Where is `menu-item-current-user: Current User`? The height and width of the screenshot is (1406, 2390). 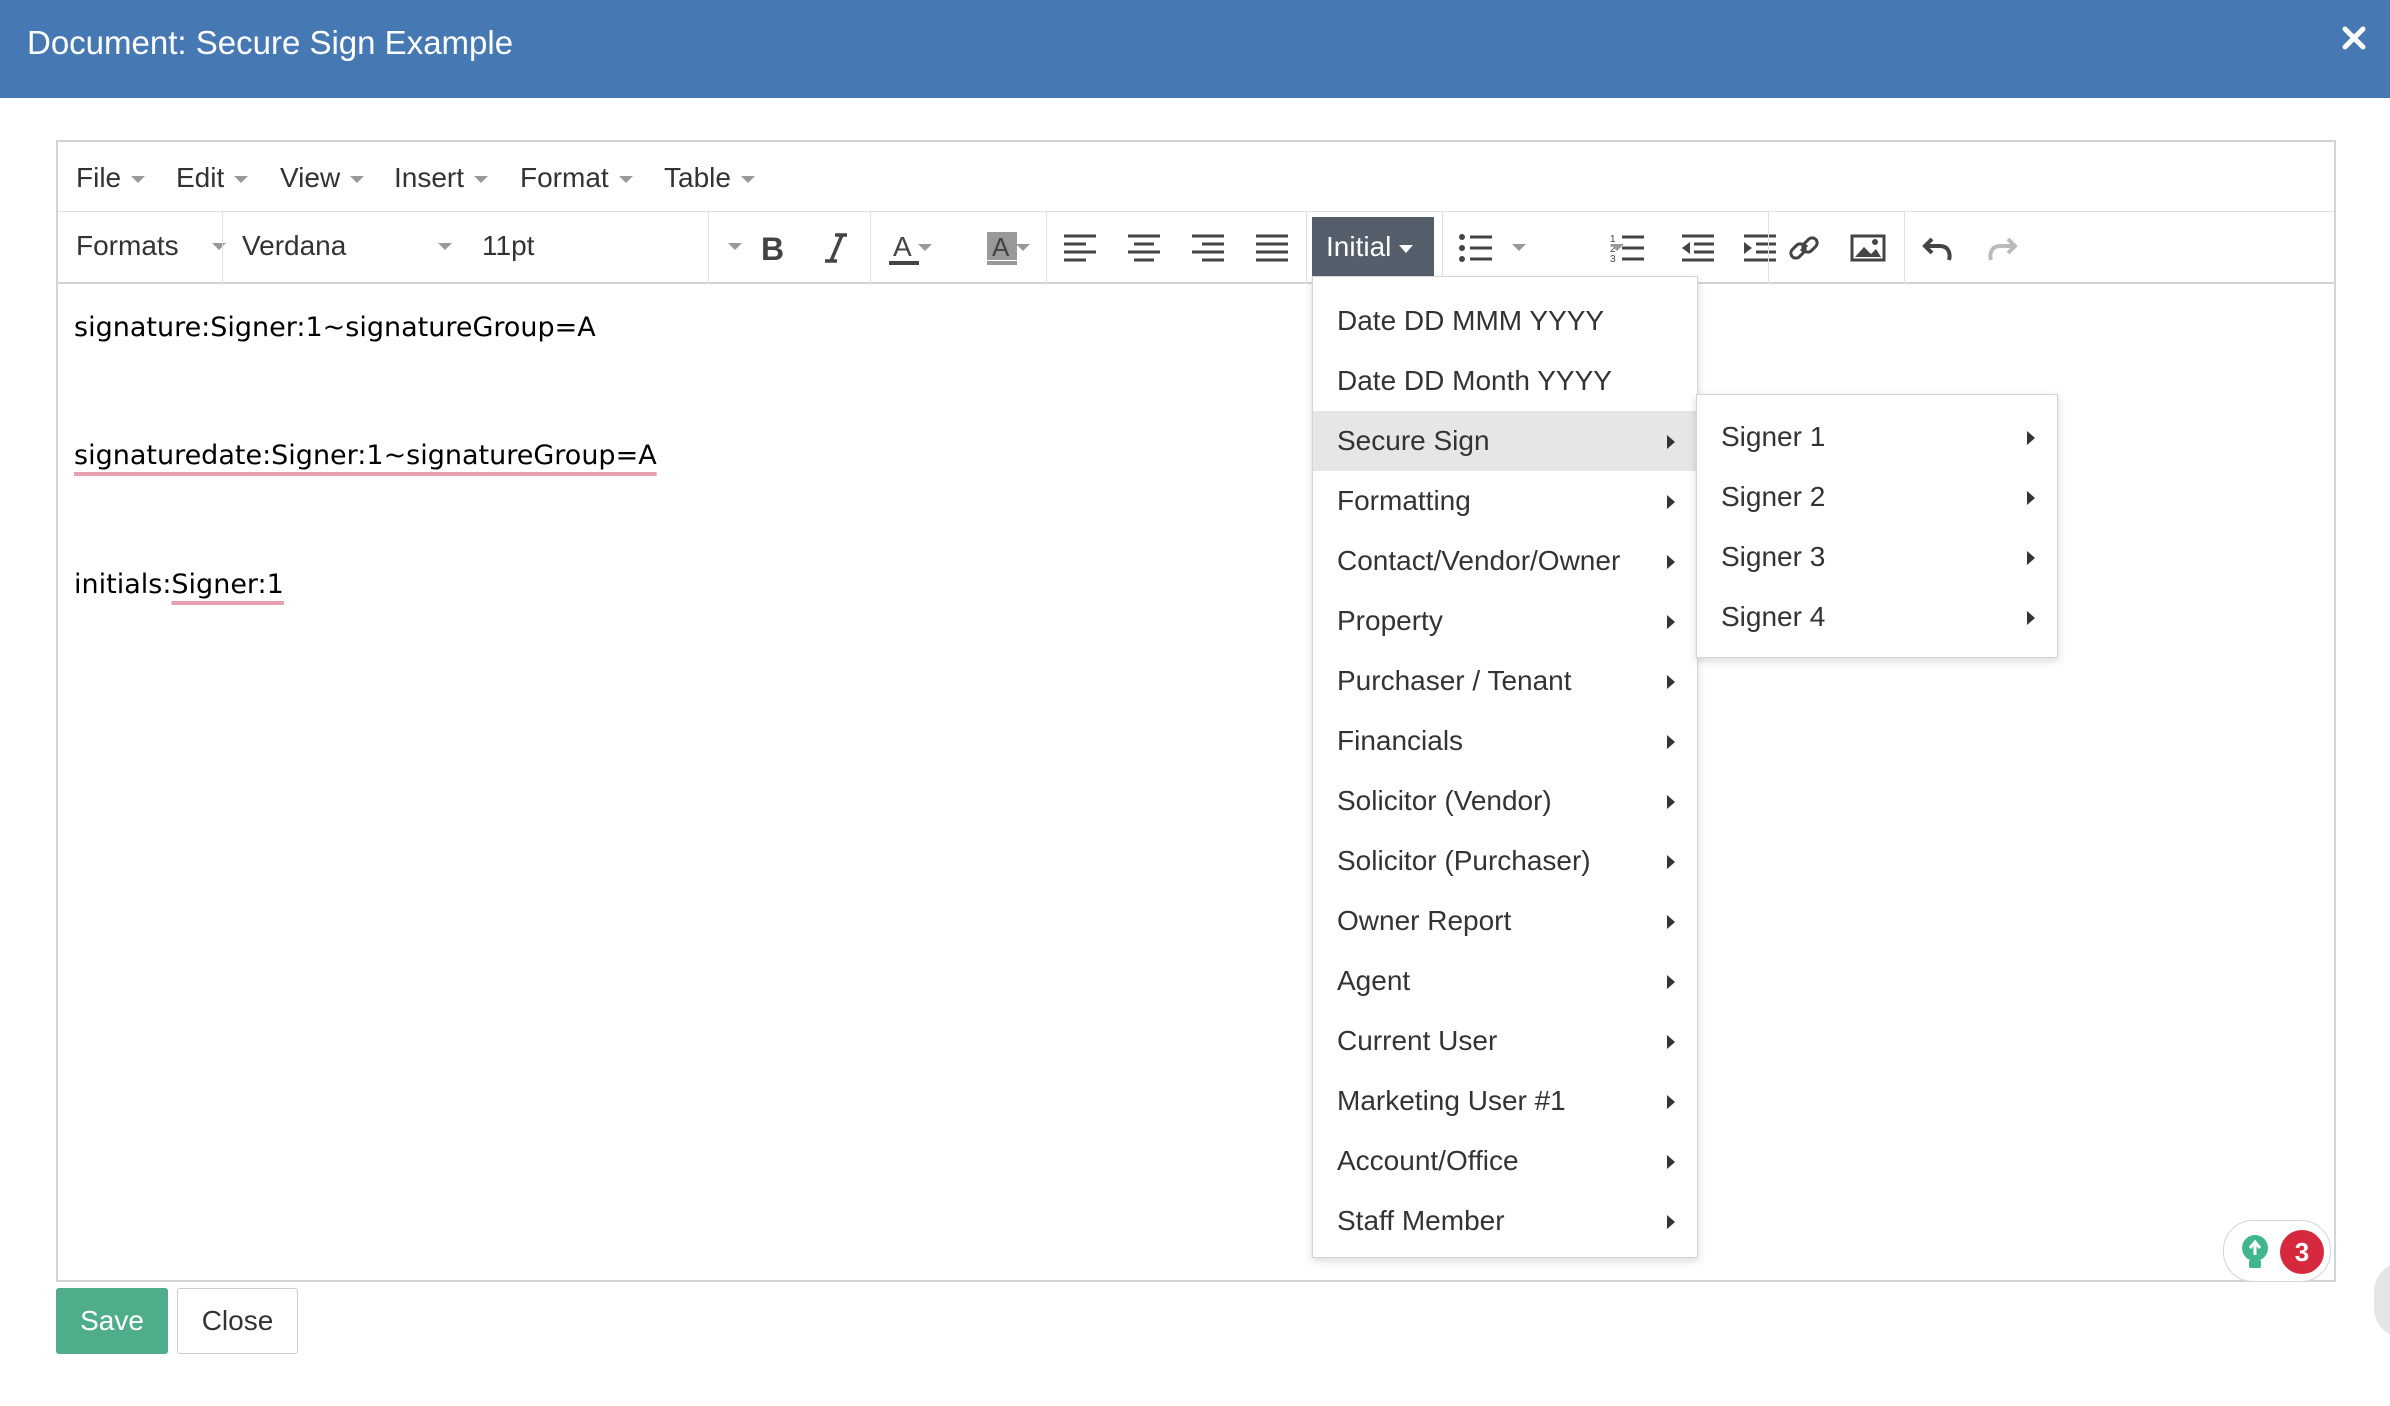
menu-item-current-user: Current User is located at coordinates (1505, 1041).